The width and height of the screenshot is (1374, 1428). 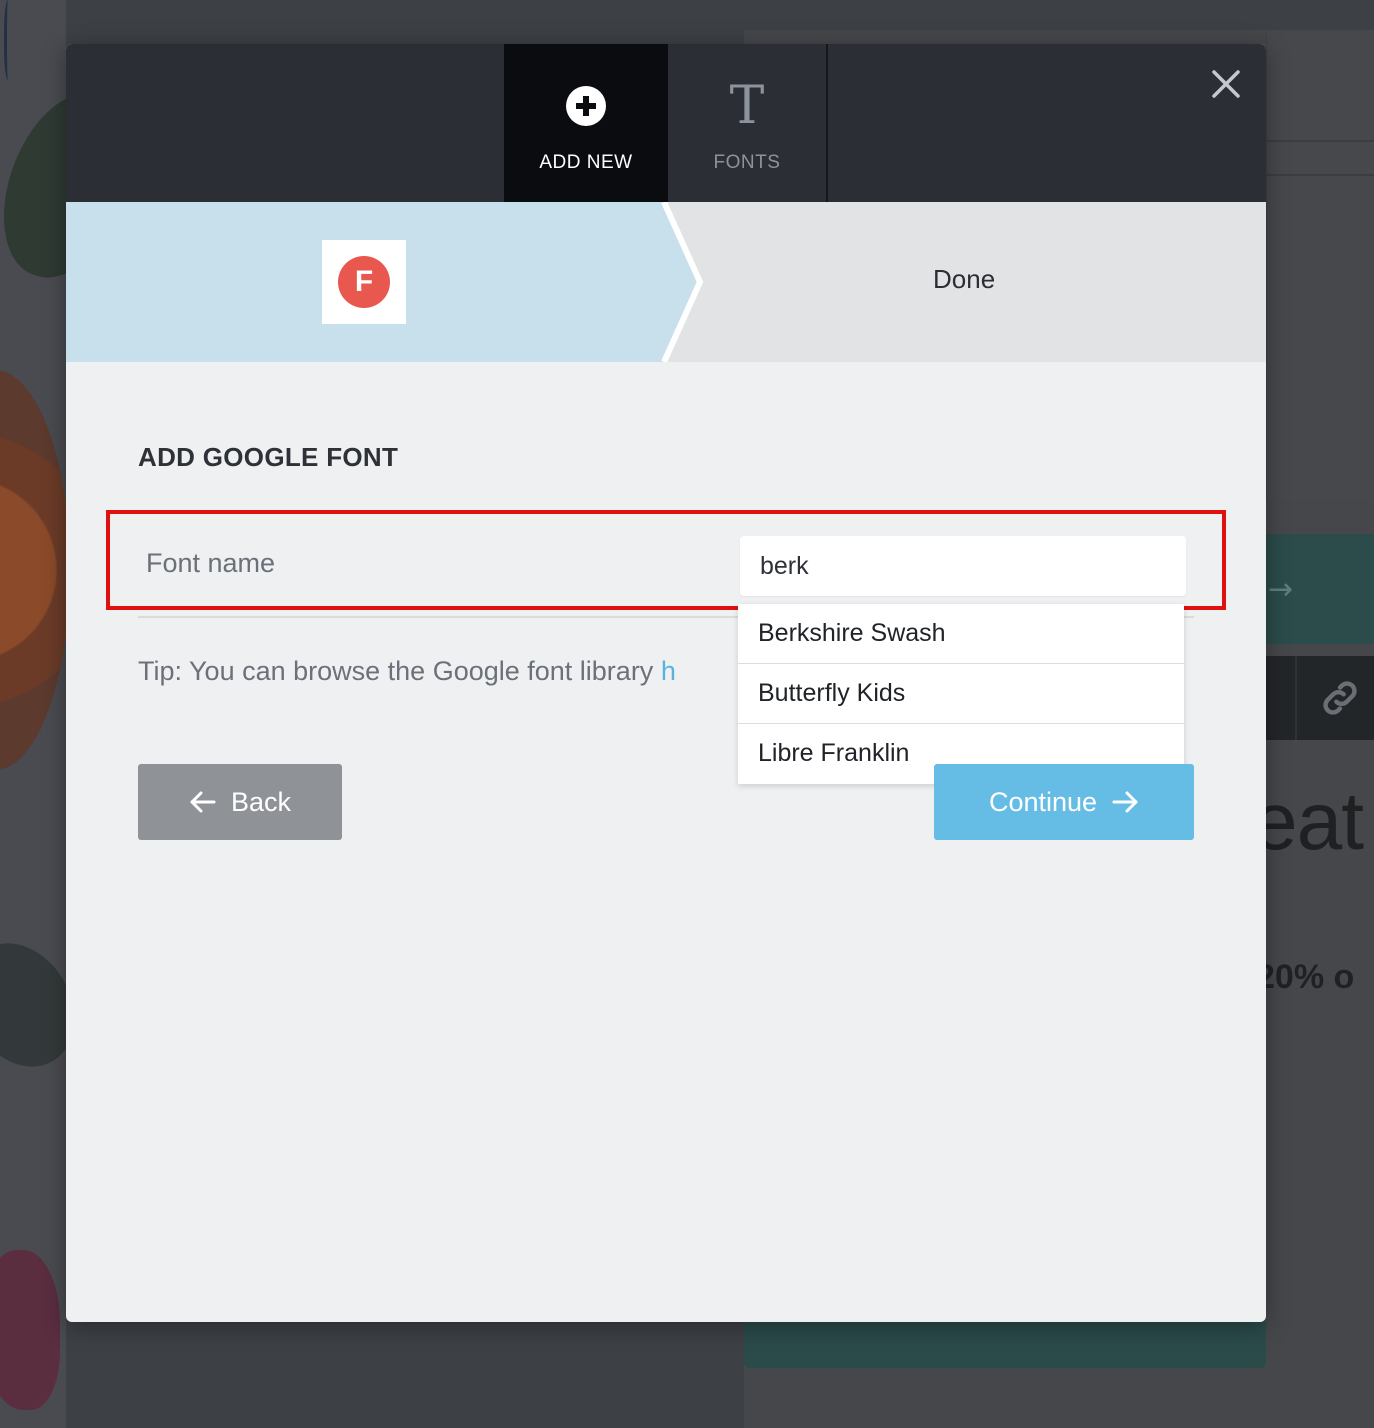 I want to click on background-orange-slice, so click(x=33, y=570).